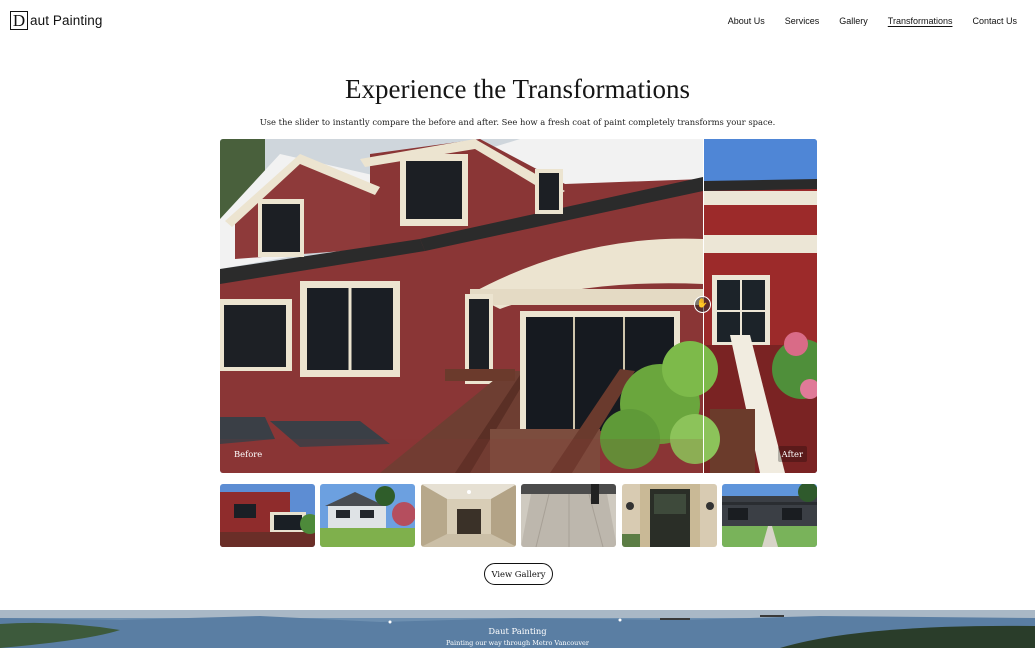 This screenshot has width=1035, height=648. I want to click on nav-about-us: About Us, so click(746, 21).